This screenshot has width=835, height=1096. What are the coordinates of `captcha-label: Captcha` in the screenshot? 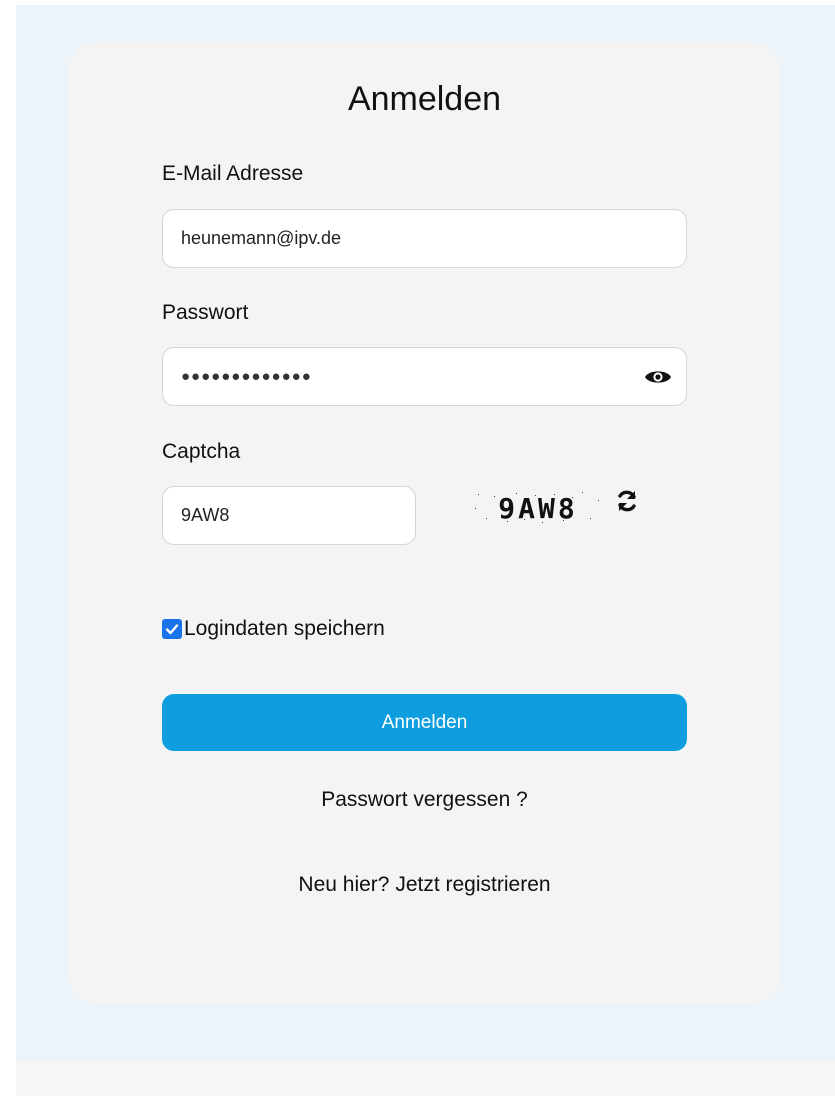 It's located at (201, 451).